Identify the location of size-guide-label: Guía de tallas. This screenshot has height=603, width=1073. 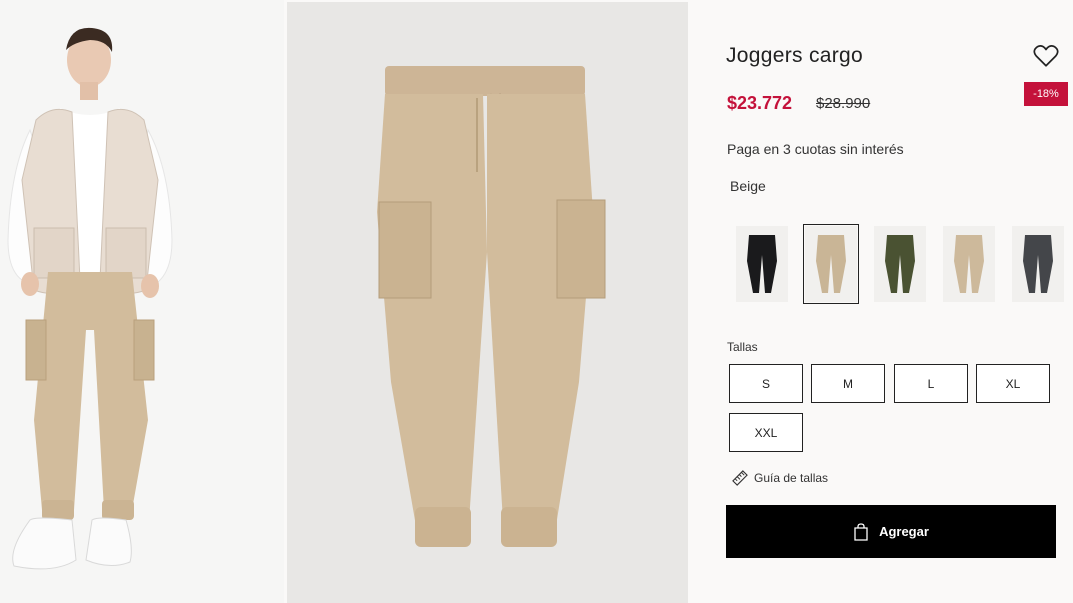
(791, 478).